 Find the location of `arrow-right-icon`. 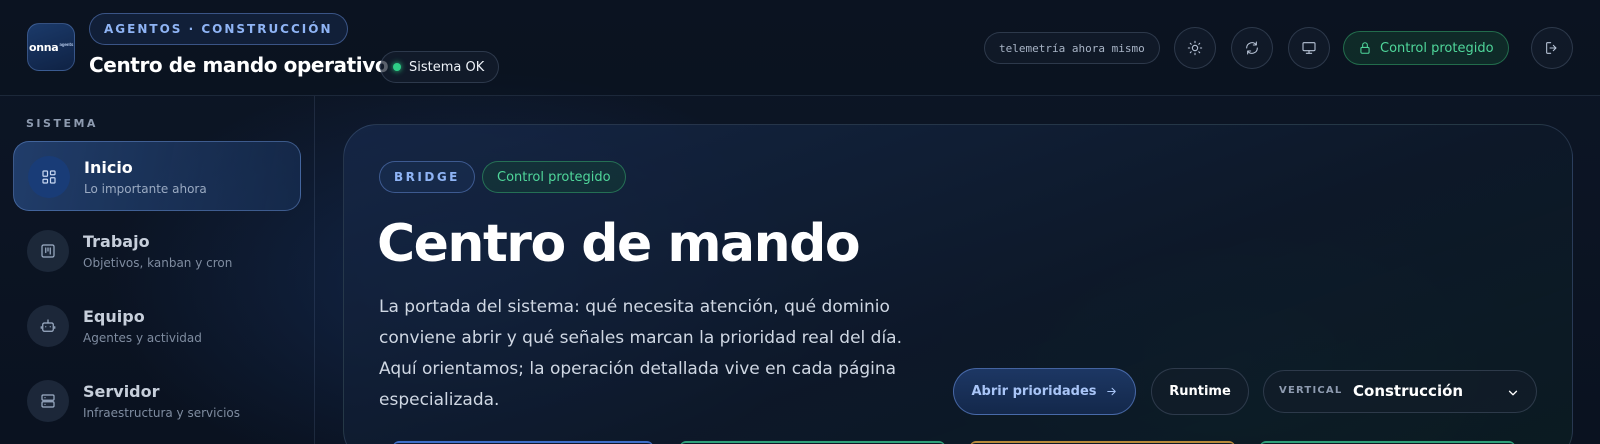

arrow-right-icon is located at coordinates (1111, 391).